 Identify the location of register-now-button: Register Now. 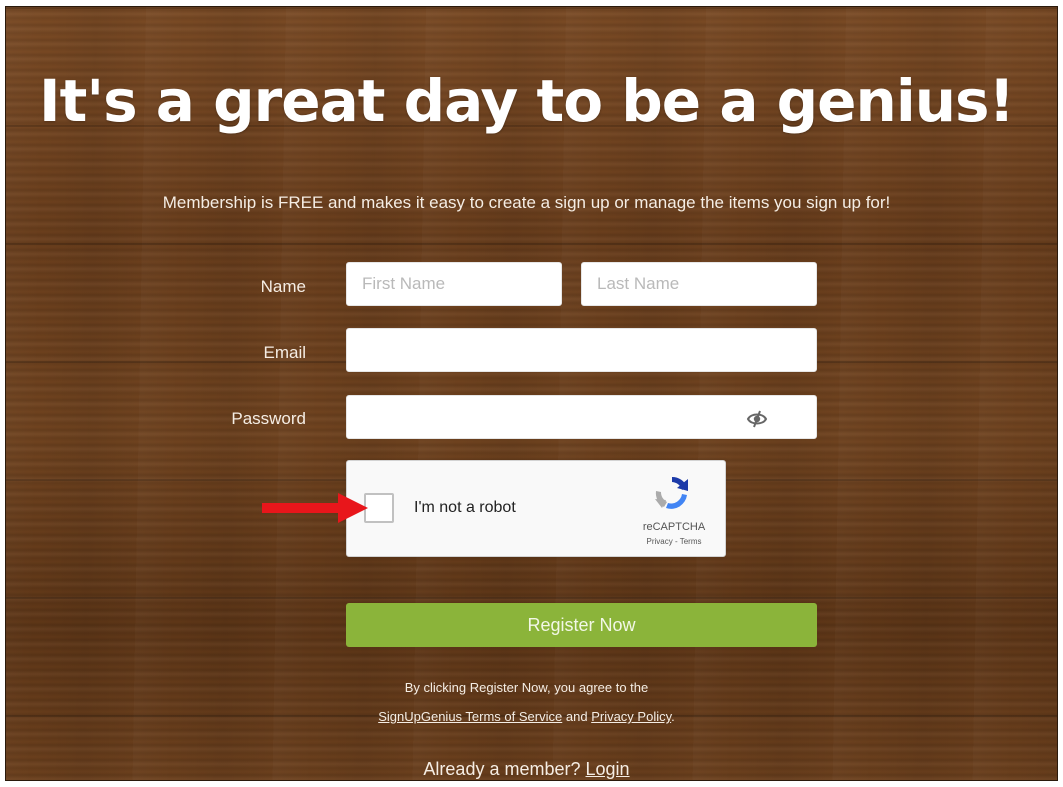
(581, 625).